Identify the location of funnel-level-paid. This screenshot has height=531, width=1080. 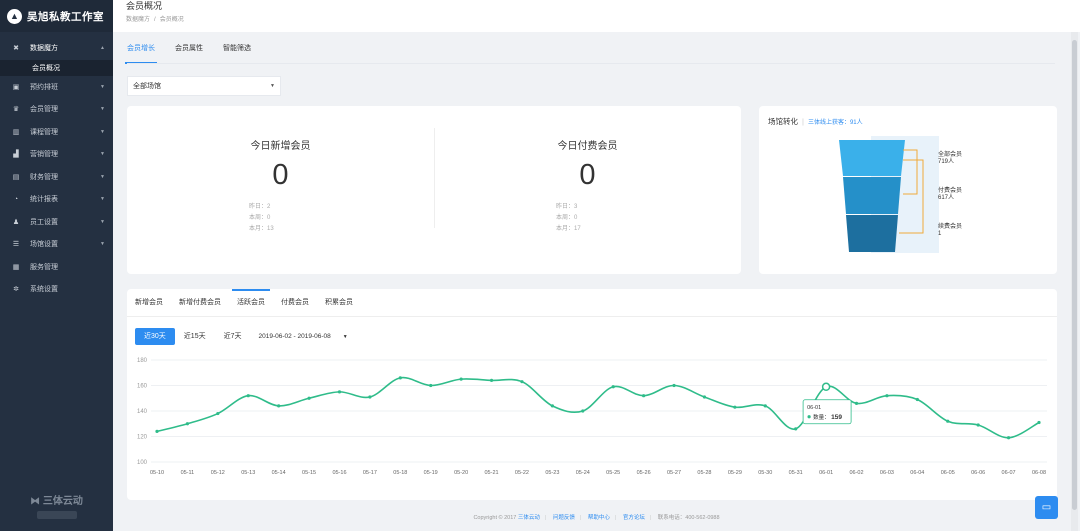
(872, 195).